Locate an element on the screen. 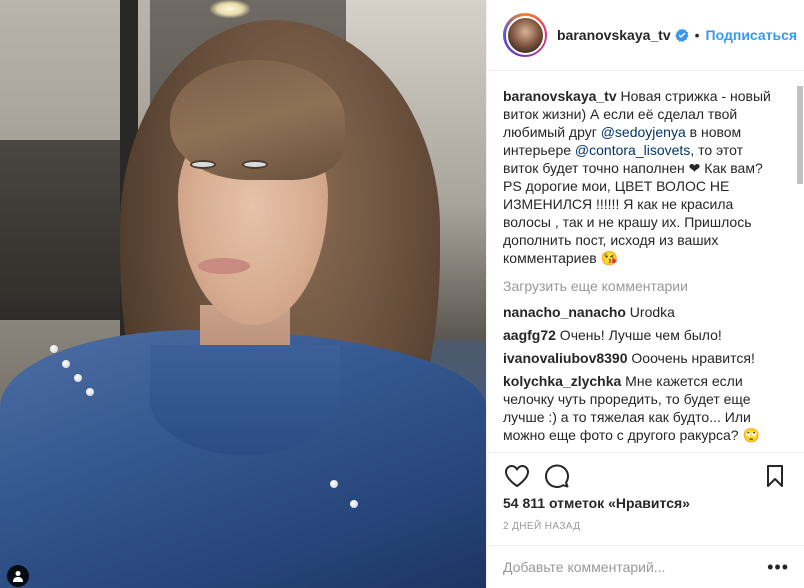 Image resolution: width=804 pixels, height=588 pixels. comment-button is located at coordinates (557, 476).